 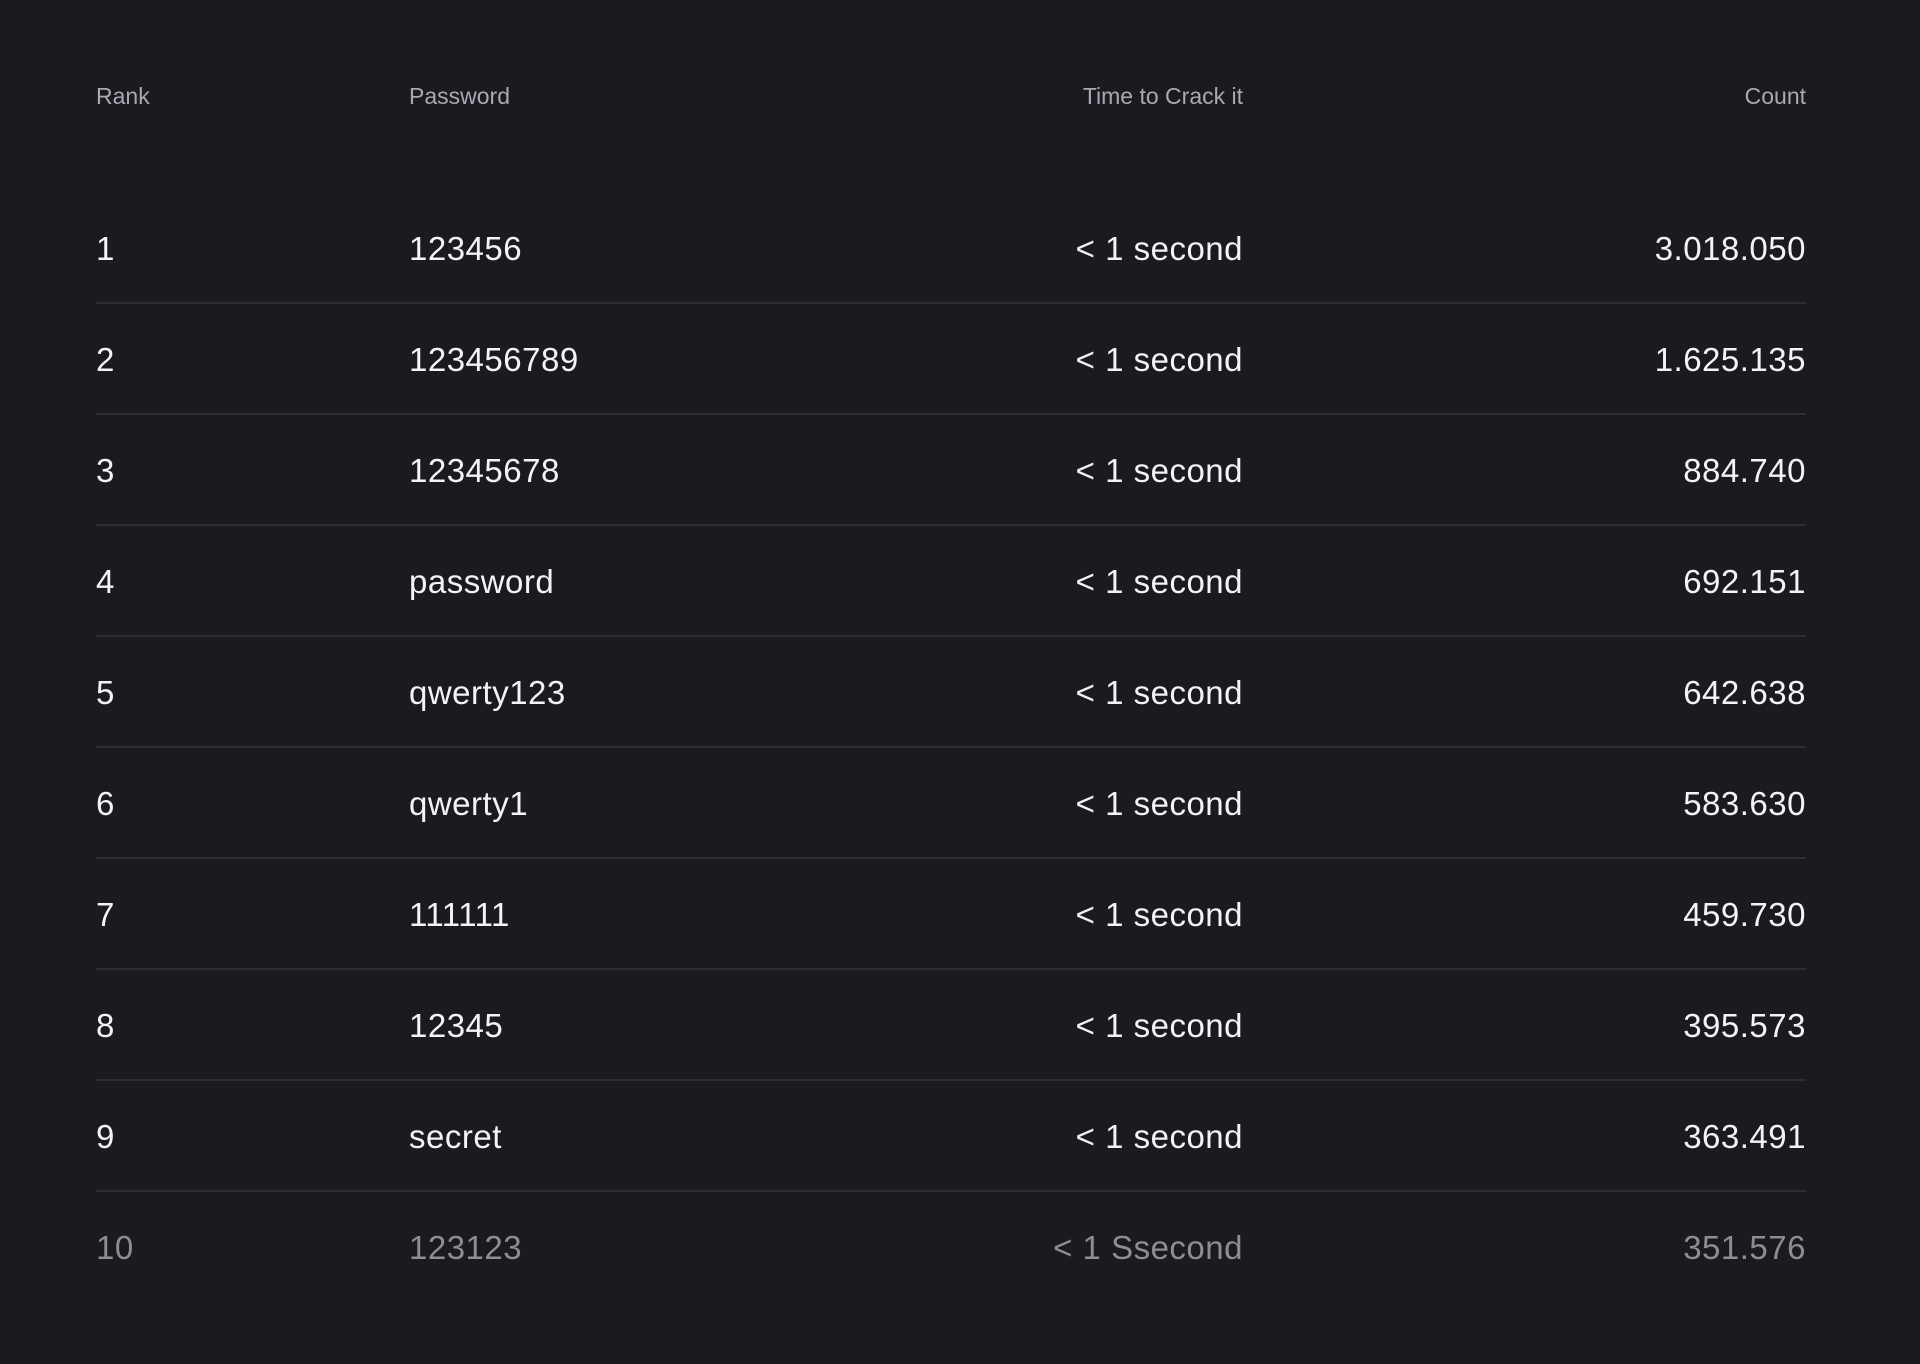 What do you see at coordinates (487, 692) in the screenshot?
I see `password-cell: qwerty123` at bounding box center [487, 692].